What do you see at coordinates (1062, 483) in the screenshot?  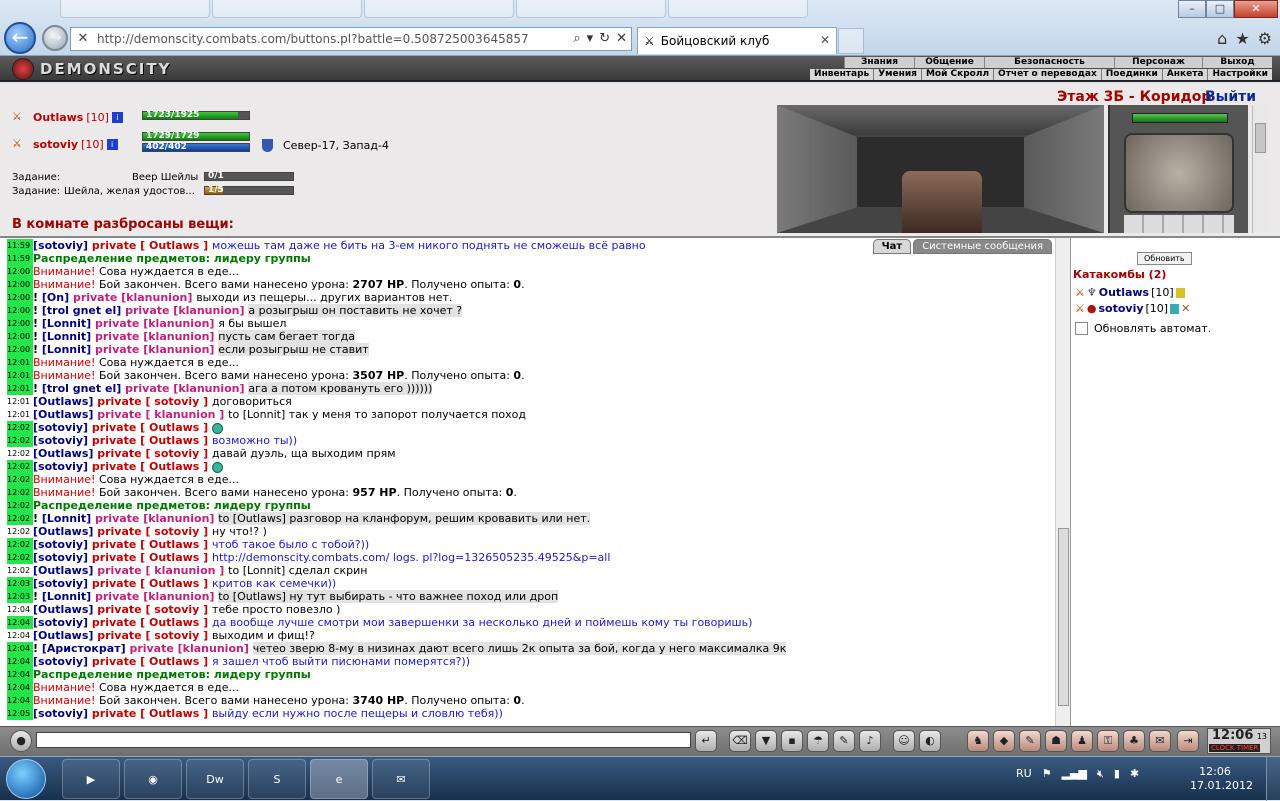 I see `chat-scrollbar` at bounding box center [1062, 483].